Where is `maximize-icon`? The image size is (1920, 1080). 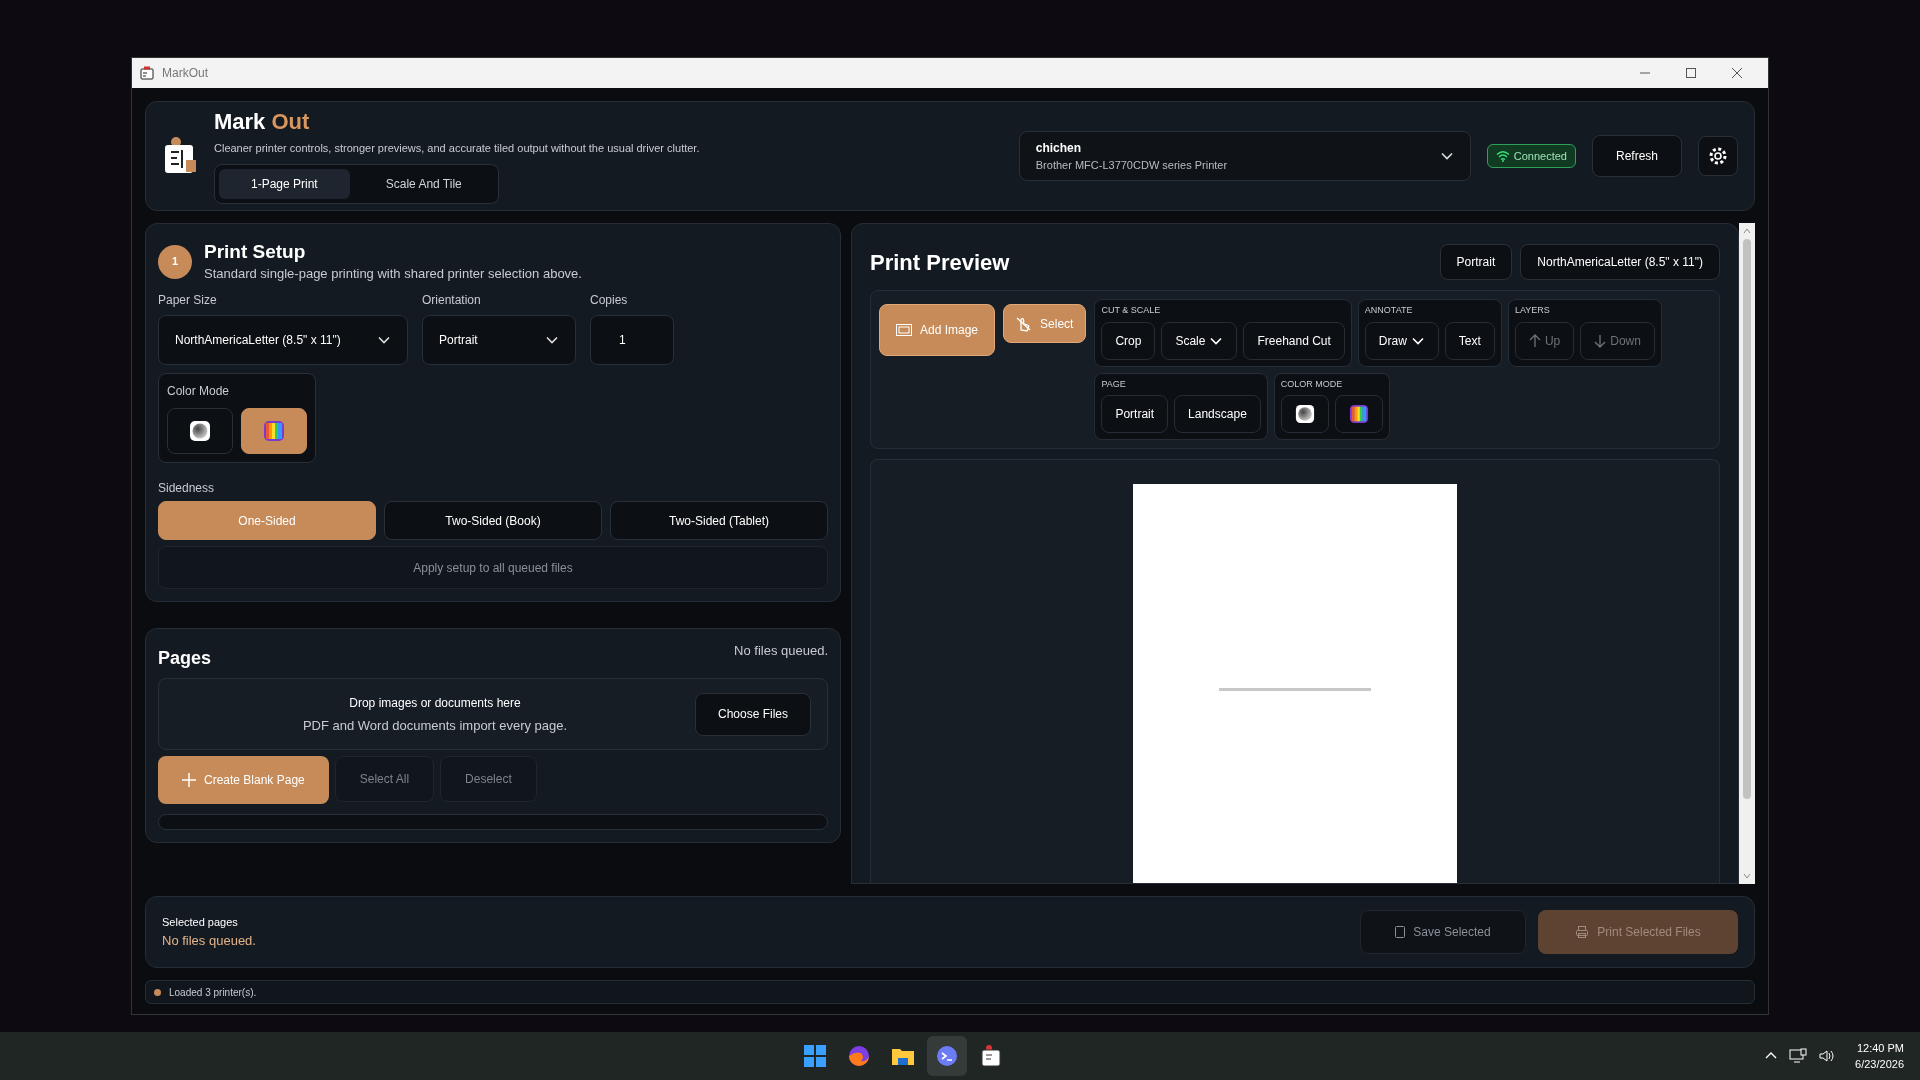 maximize-icon is located at coordinates (1691, 73).